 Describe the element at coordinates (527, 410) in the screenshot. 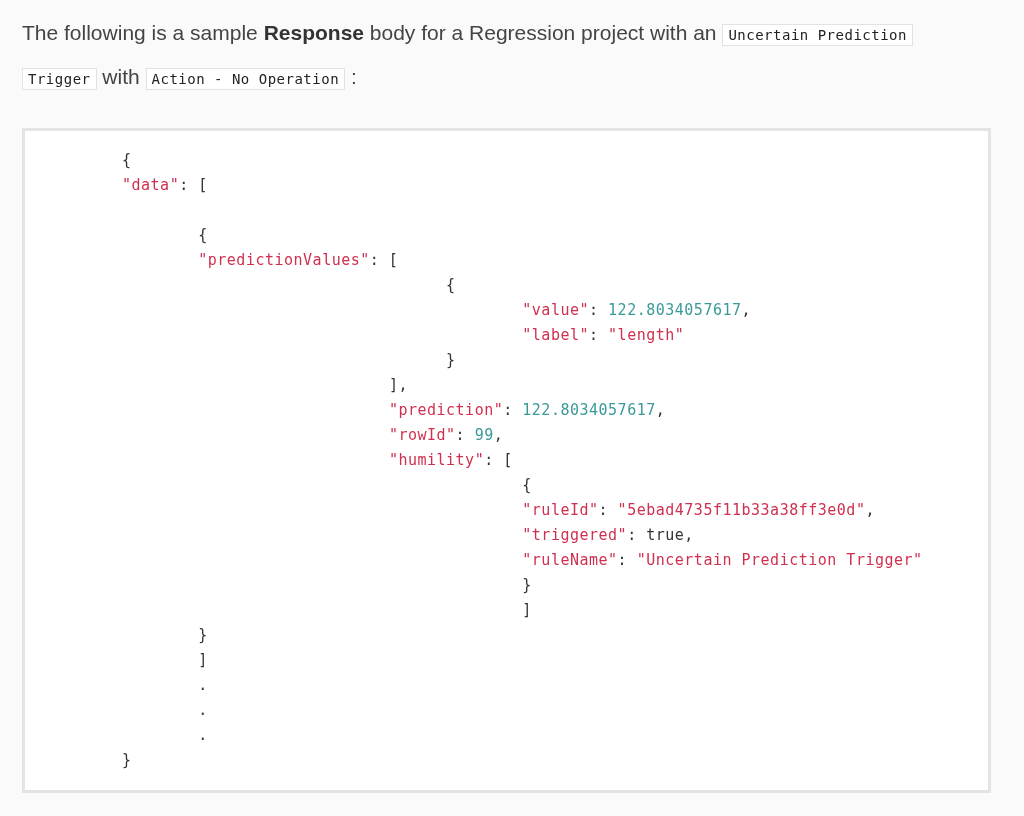

I see `code-line: "prediction": 122.8034057617,` at that location.